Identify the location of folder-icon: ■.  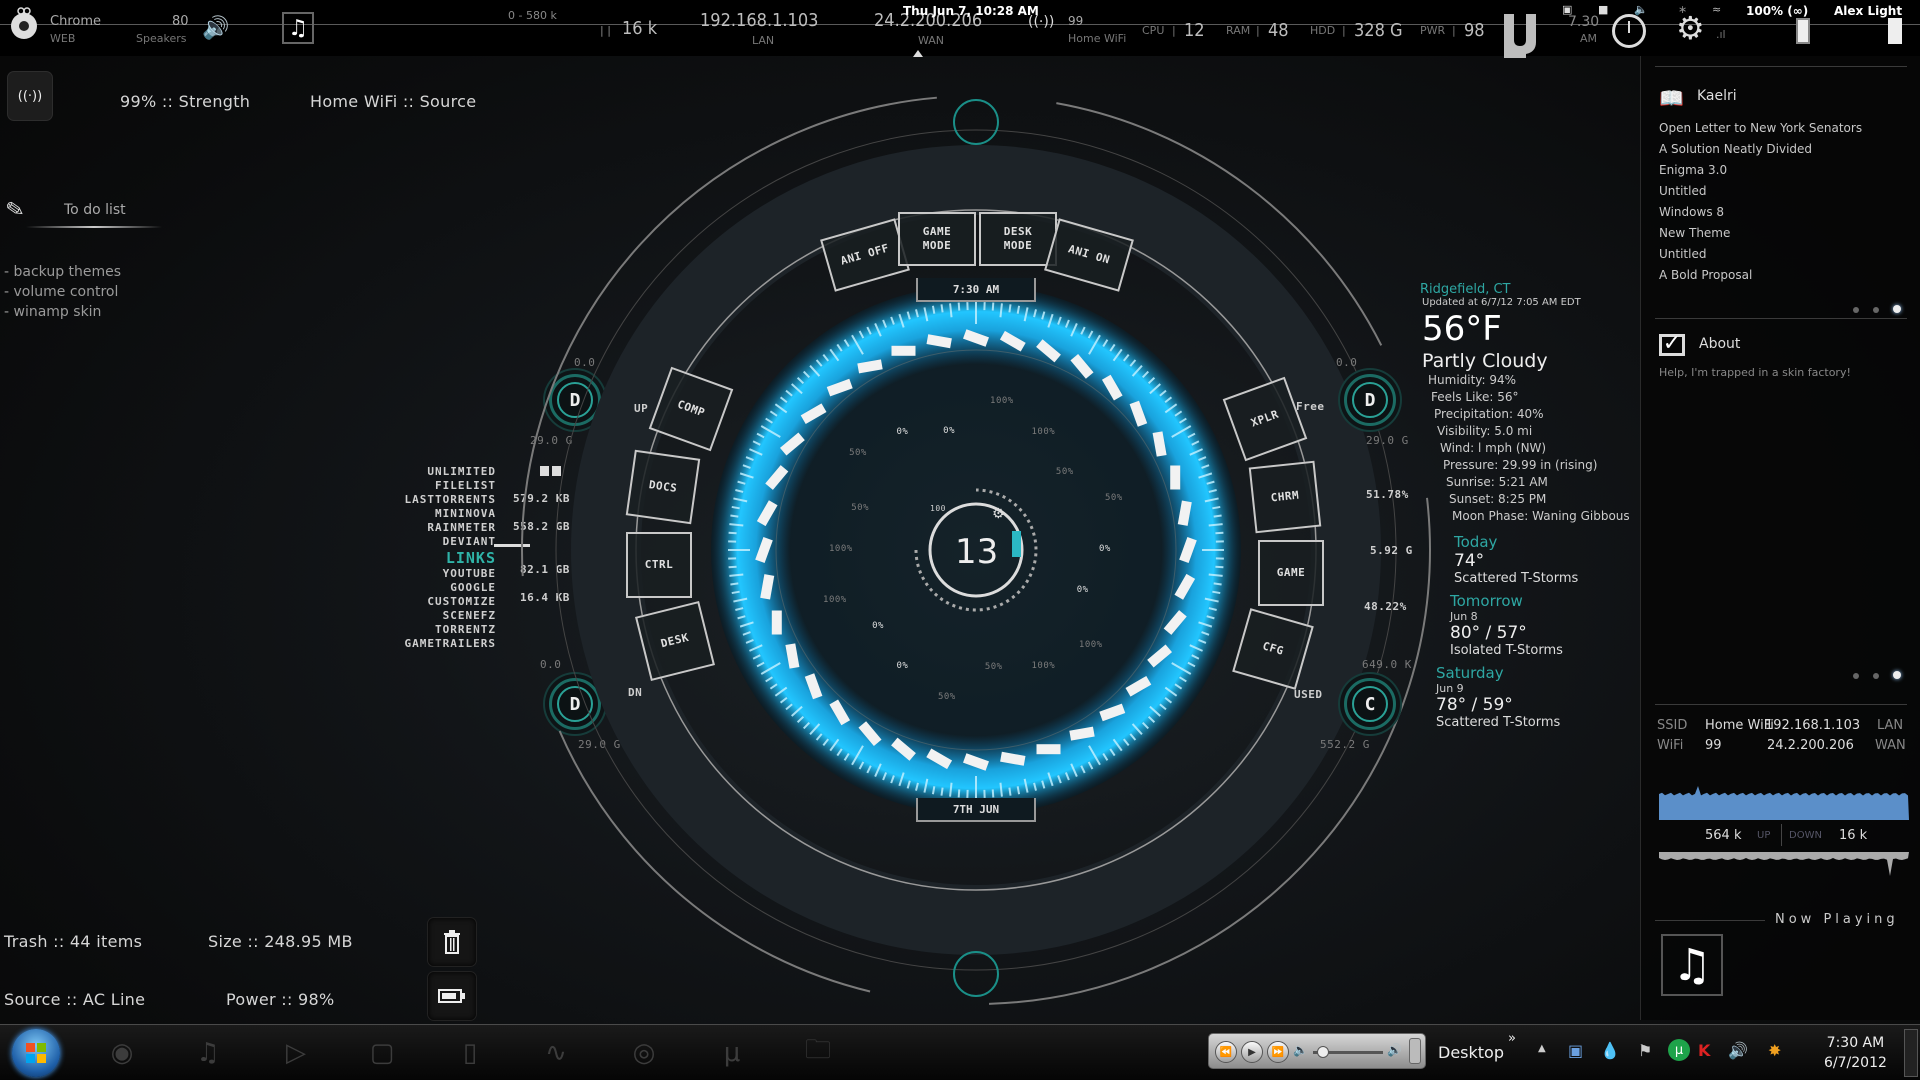
(1603, 9).